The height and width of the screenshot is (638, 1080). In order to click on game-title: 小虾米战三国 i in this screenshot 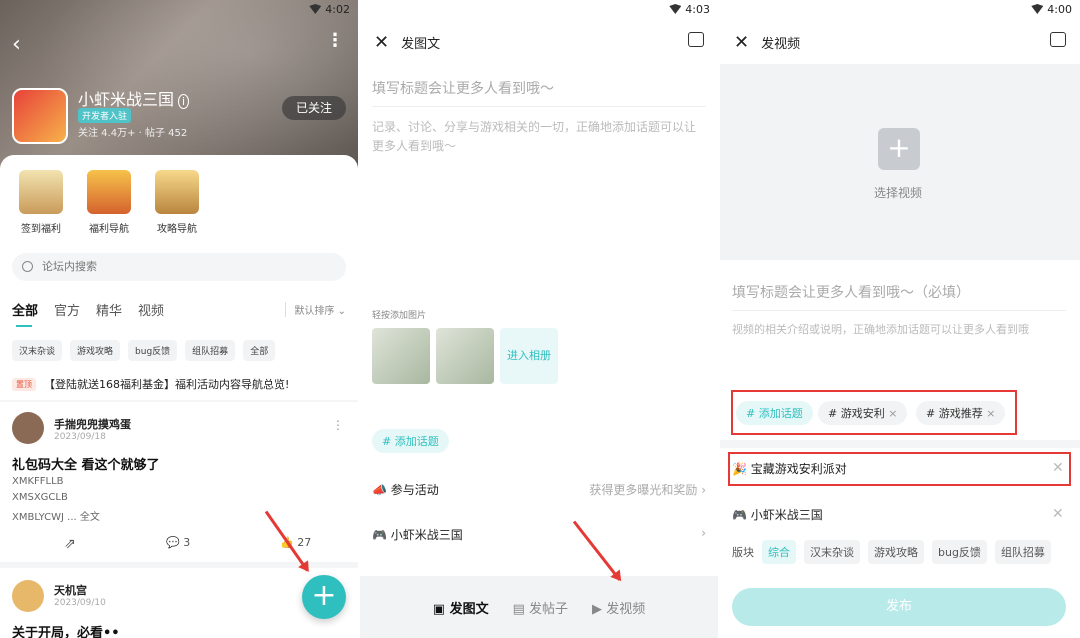, I will do `click(134, 98)`.